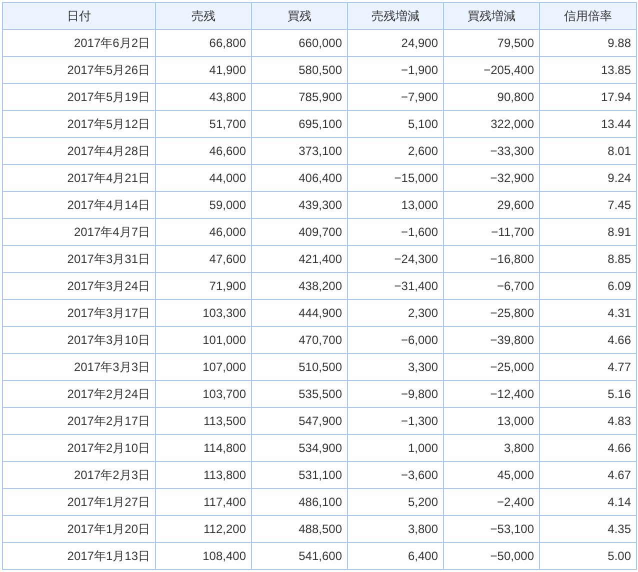 The width and height of the screenshot is (638, 572). I want to click on table-cell: −16,800, so click(492, 259).